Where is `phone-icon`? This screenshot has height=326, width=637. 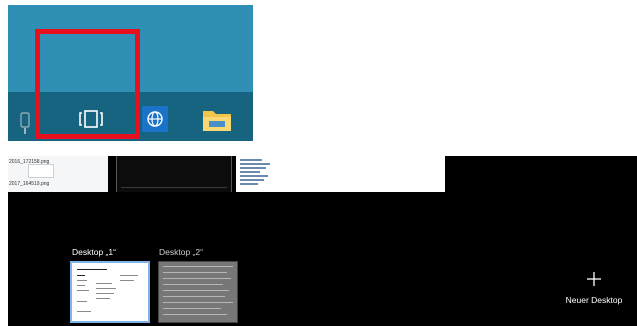
phone-icon is located at coordinates (25, 121).